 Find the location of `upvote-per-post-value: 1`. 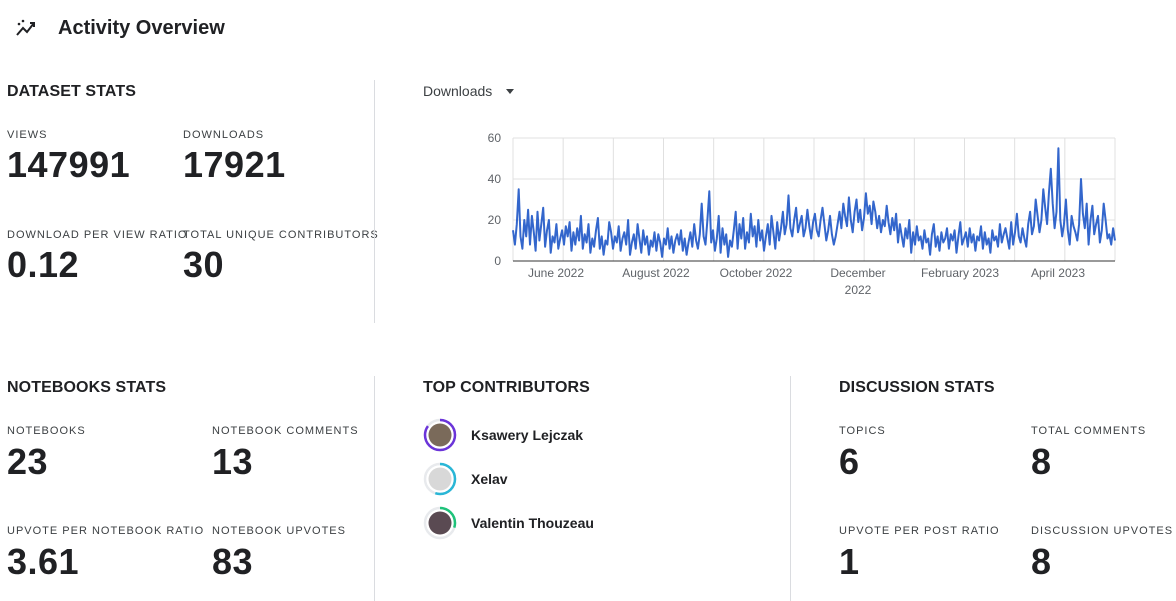

upvote-per-post-value: 1 is located at coordinates (849, 561).